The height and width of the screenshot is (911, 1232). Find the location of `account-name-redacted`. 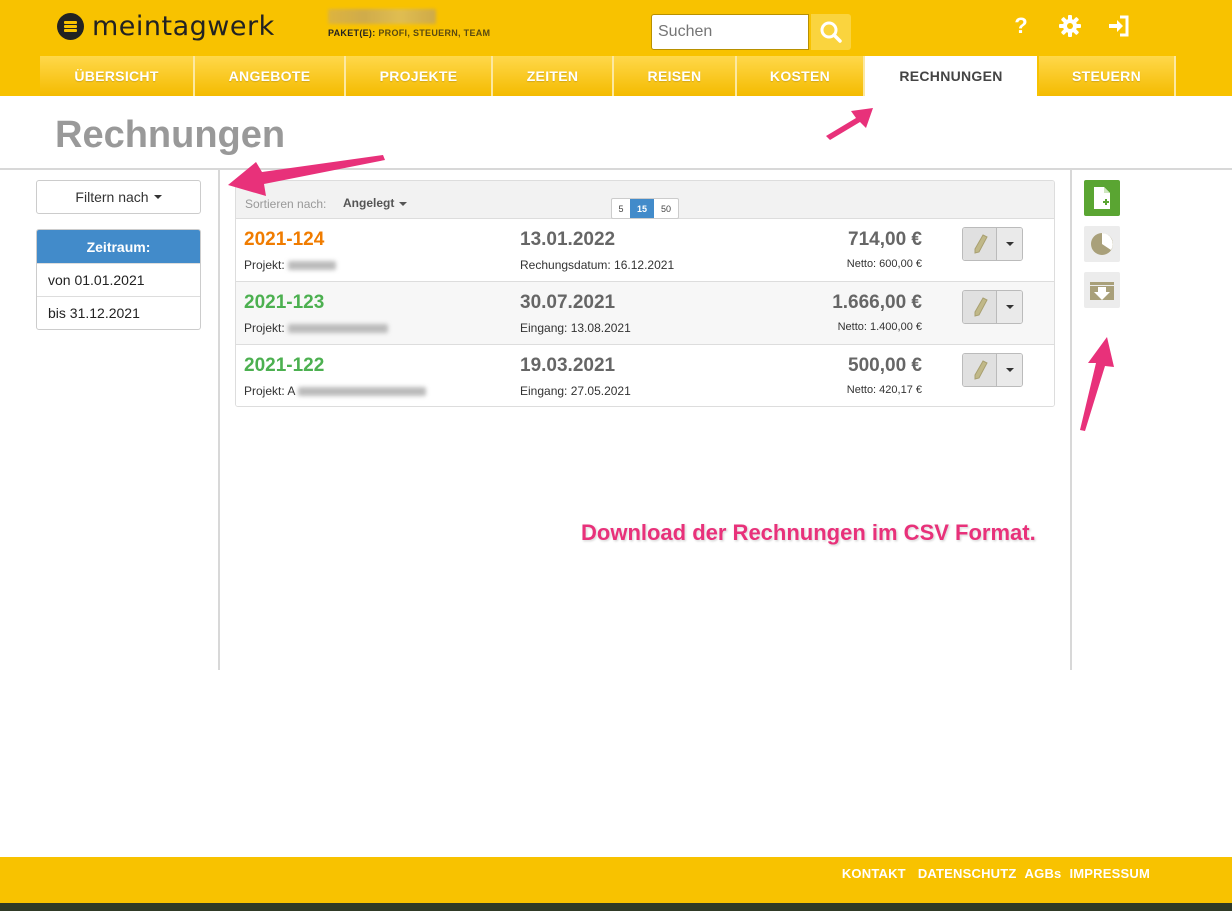

account-name-redacted is located at coordinates (382, 16).